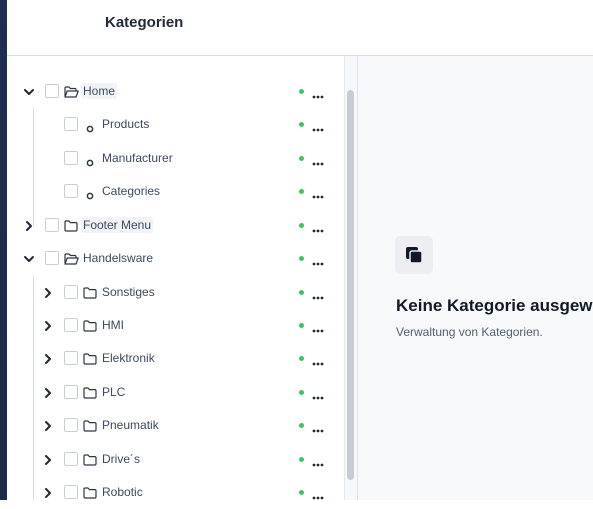 The image size is (593, 509). What do you see at coordinates (175, 225) in the screenshot?
I see `tree-row: Footer Menu` at bounding box center [175, 225].